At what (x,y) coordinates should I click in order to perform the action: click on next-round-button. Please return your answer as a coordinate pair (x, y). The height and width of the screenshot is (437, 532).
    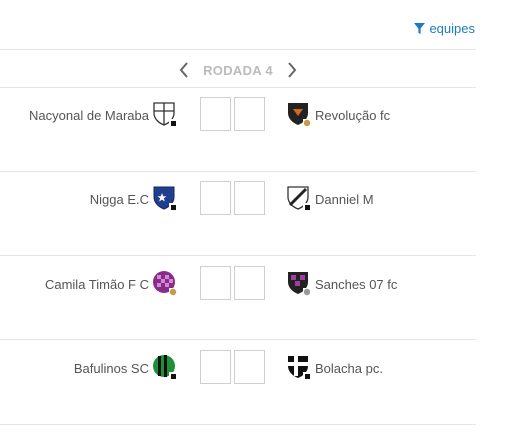
    Looking at the image, I should click on (292, 70).